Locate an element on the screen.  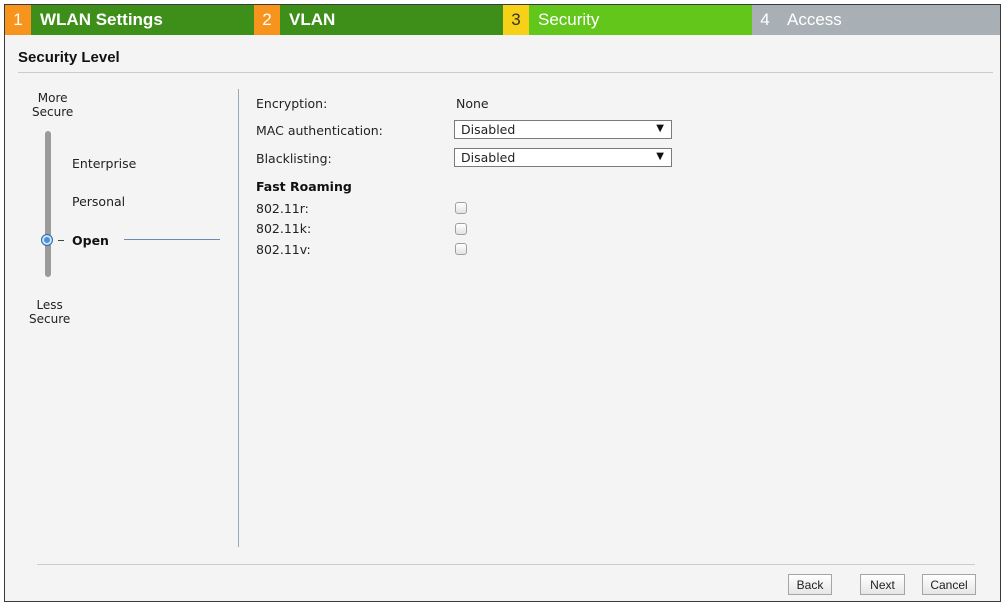
mac-authentication-label: MAC authentication: is located at coordinates (319, 130).